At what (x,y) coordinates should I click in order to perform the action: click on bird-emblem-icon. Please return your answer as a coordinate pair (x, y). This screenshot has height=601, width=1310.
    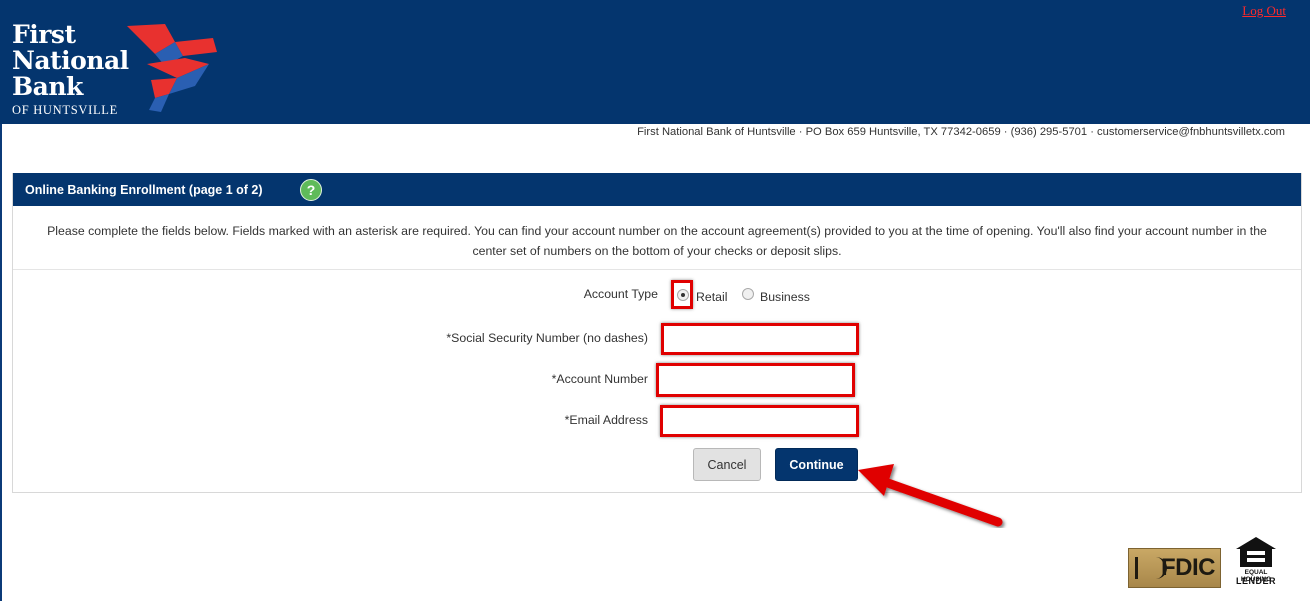
    Looking at the image, I should click on (172, 68).